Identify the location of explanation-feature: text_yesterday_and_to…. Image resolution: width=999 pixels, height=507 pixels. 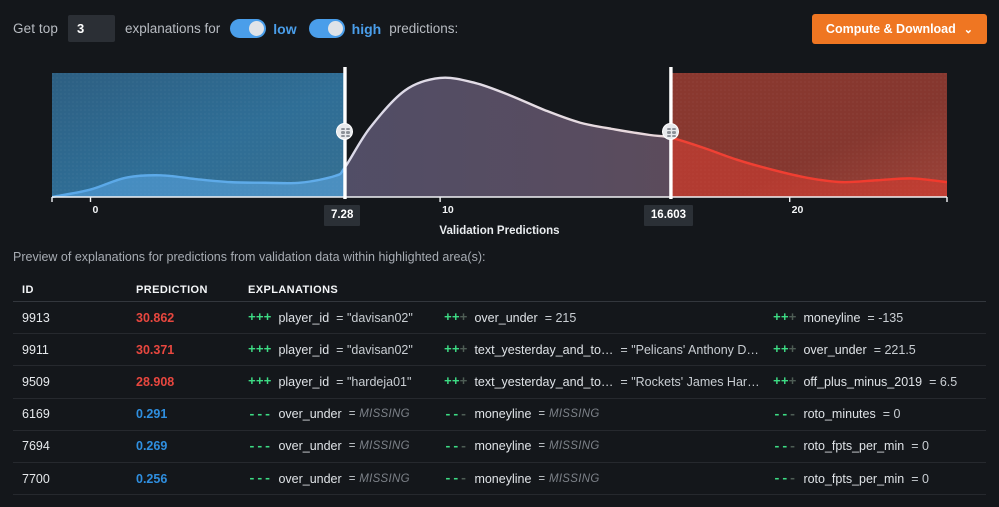
(544, 381).